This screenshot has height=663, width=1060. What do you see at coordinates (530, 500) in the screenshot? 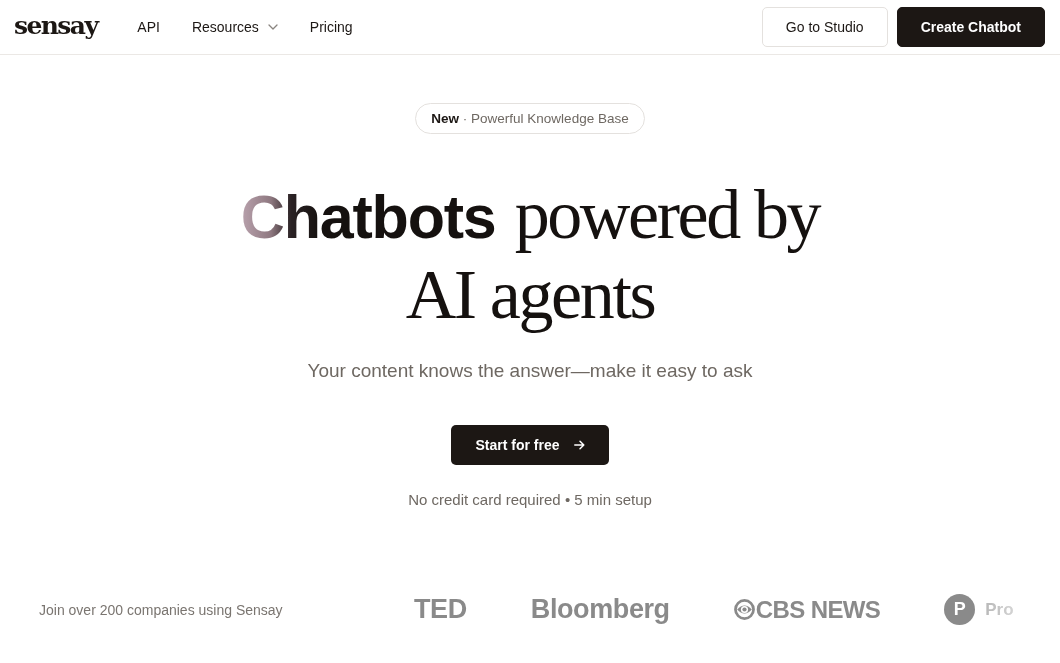
I see `setup-note: No credit card required • 5 min setup` at bounding box center [530, 500].